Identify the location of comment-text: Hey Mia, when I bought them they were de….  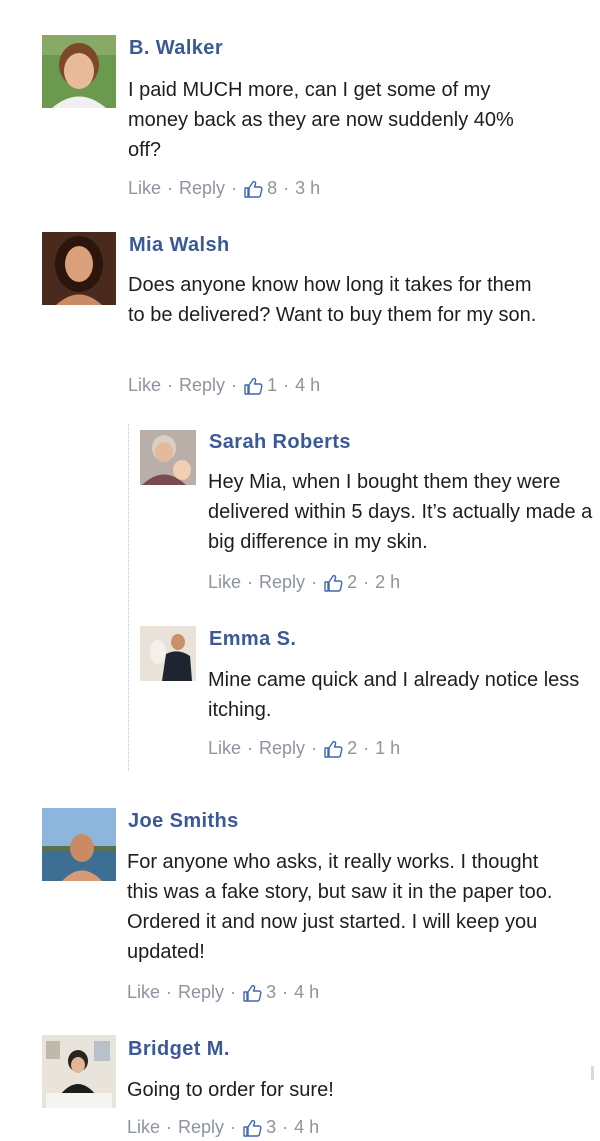
(400, 512).